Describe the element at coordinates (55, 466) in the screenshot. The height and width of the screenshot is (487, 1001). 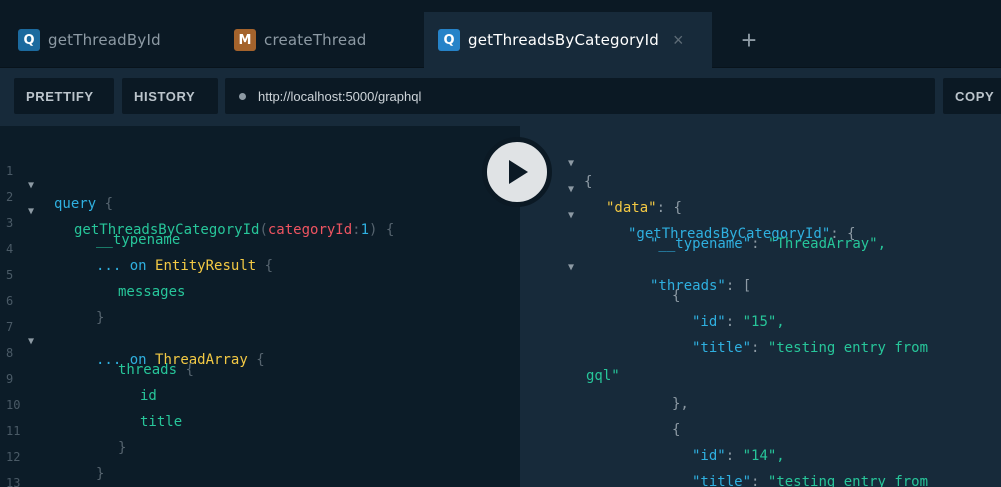
I see `editor-line: 12 }` at that location.